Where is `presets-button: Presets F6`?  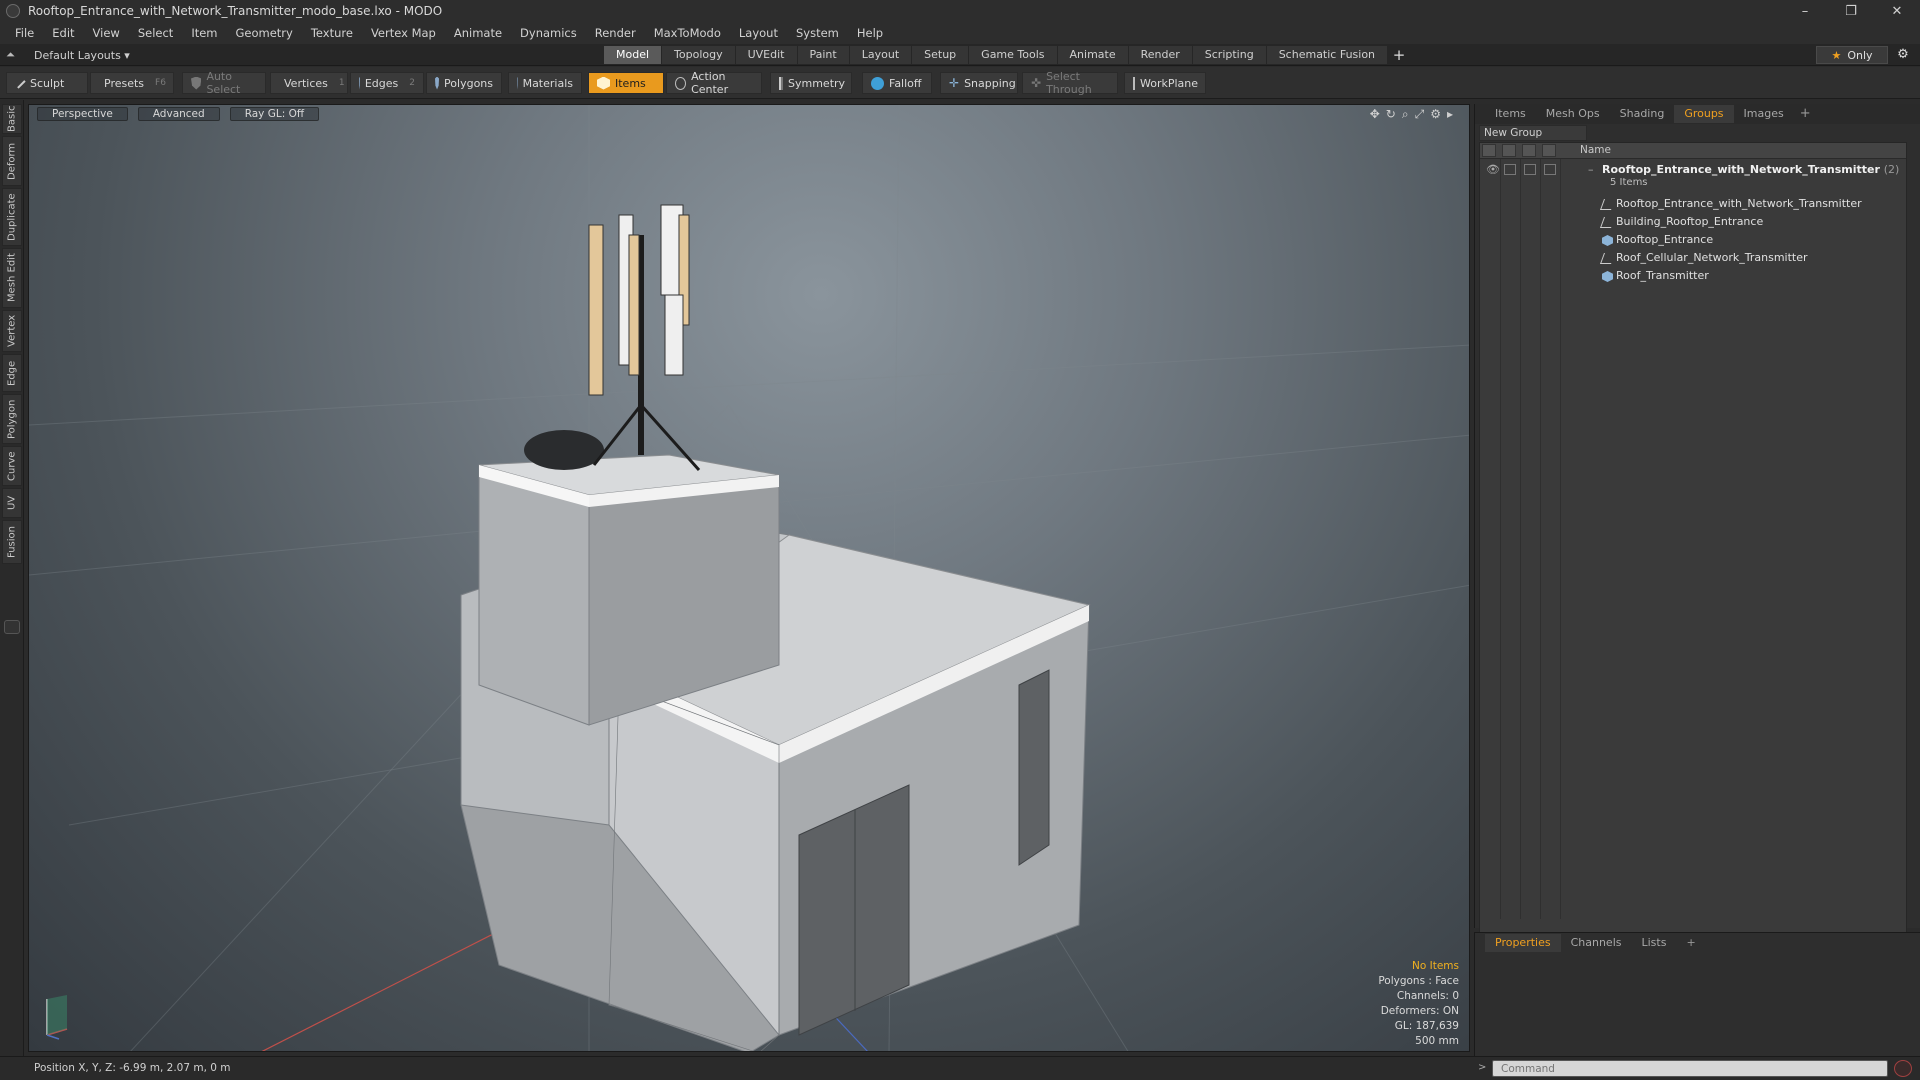
presets-button: Presets F6 is located at coordinates (132, 83).